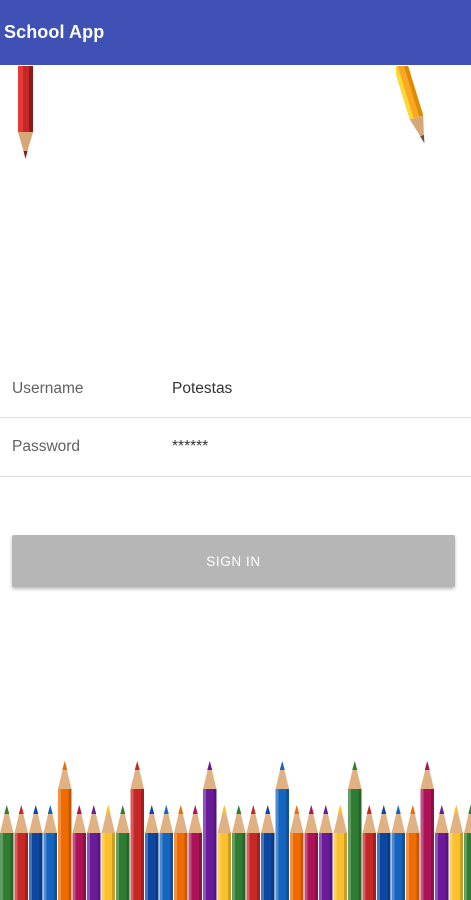 The height and width of the screenshot is (900, 471). What do you see at coordinates (315, 389) in the screenshot?
I see `username-input` at bounding box center [315, 389].